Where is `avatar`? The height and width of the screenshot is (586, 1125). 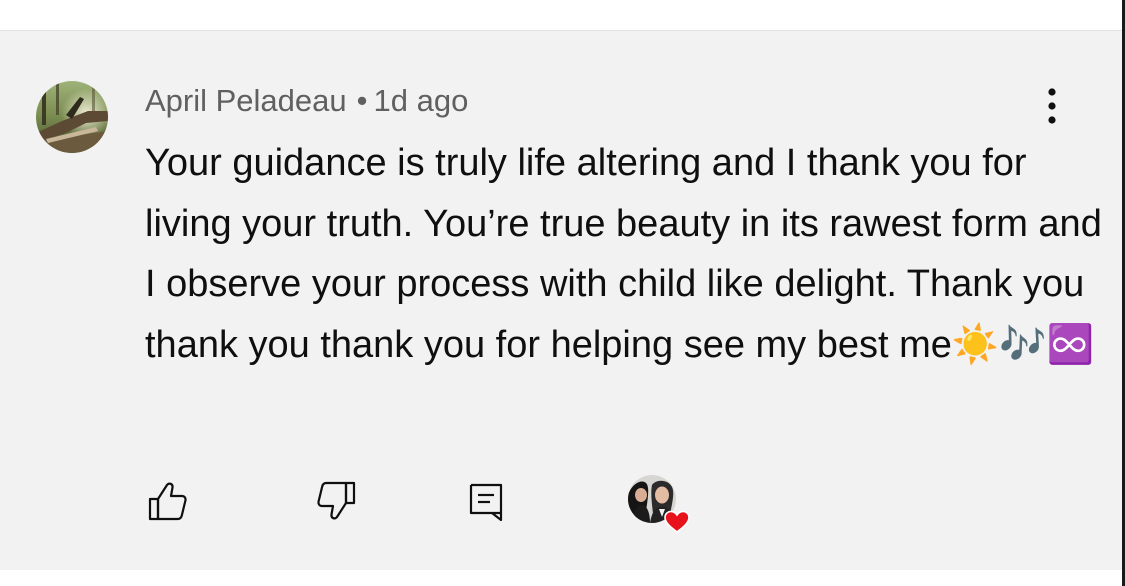
avatar is located at coordinates (72, 117).